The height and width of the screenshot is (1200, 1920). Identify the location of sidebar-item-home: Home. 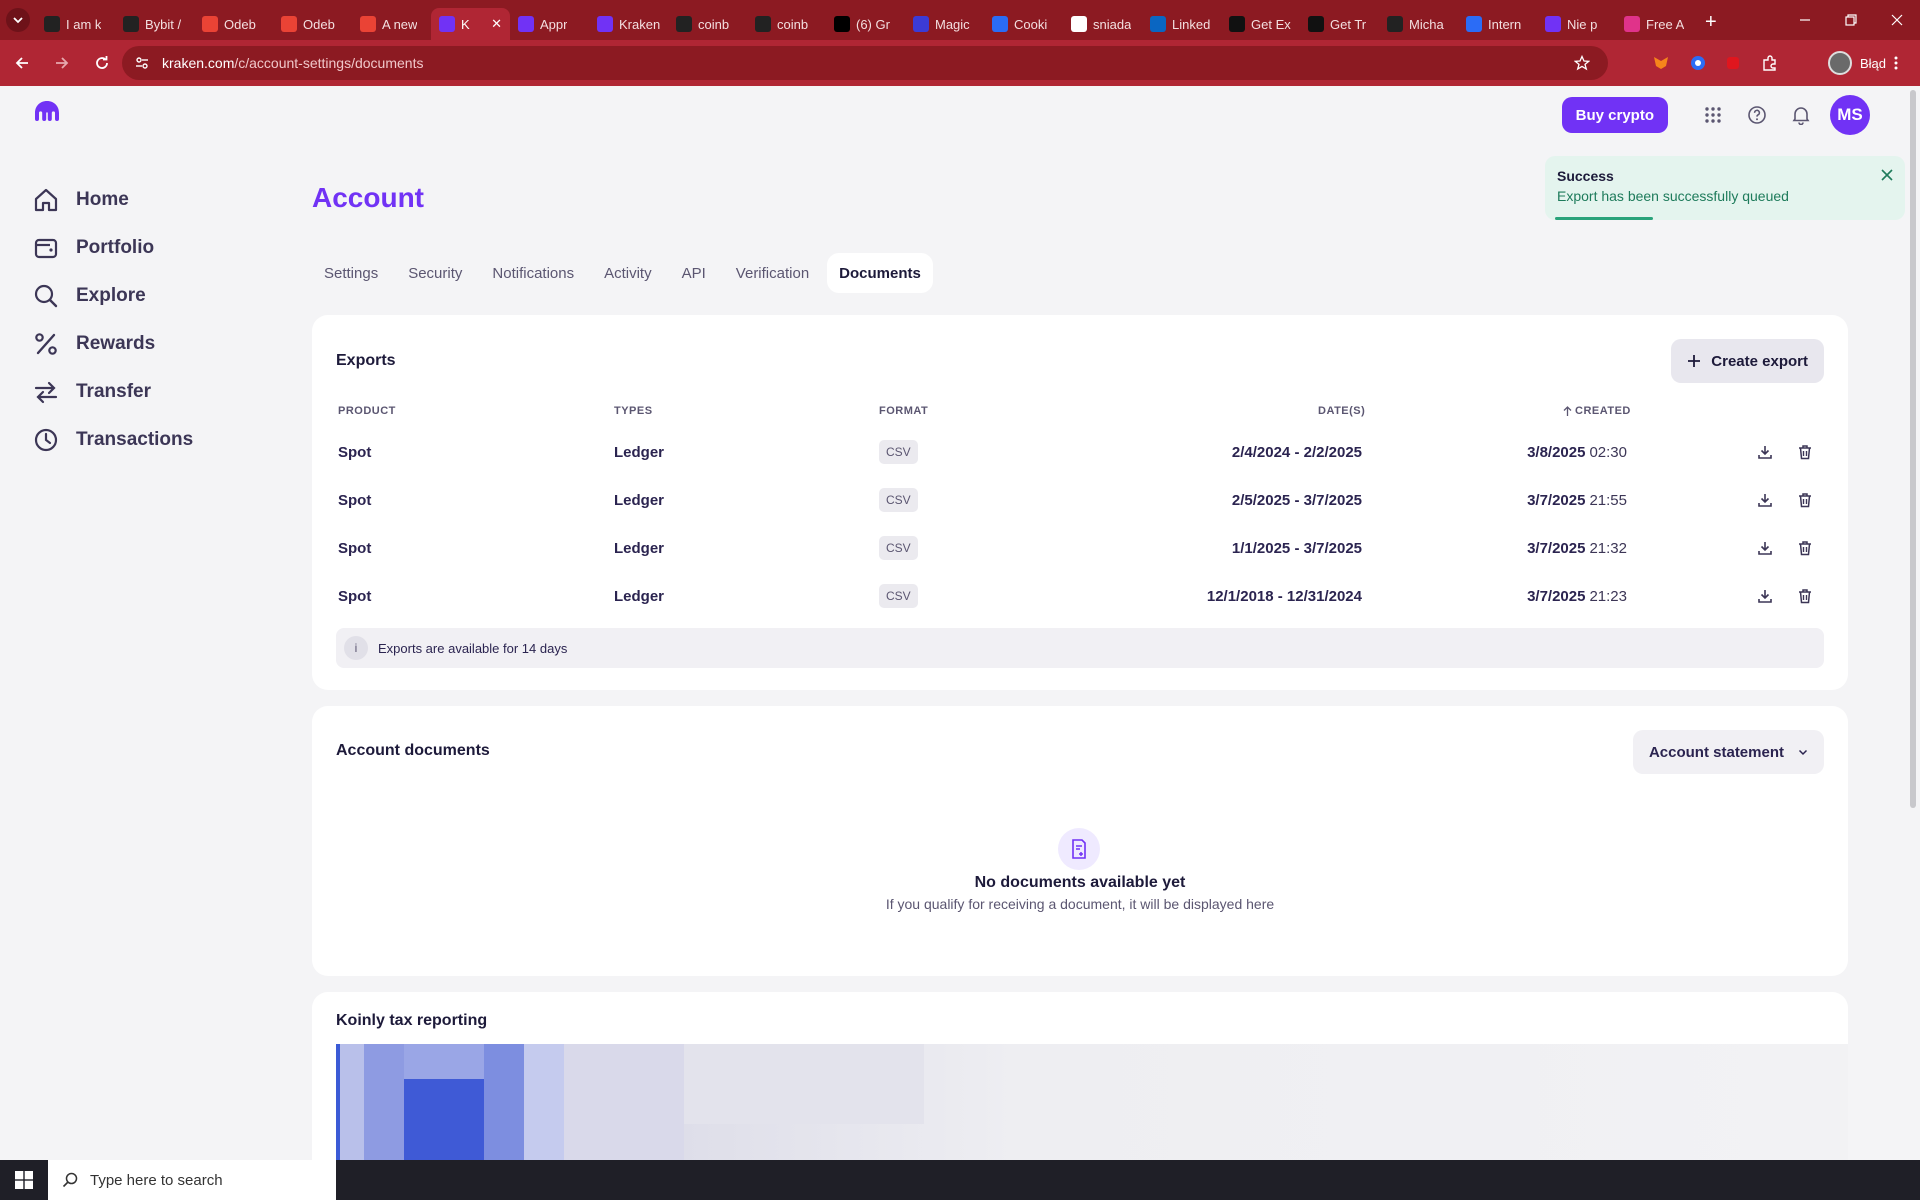
(112, 200).